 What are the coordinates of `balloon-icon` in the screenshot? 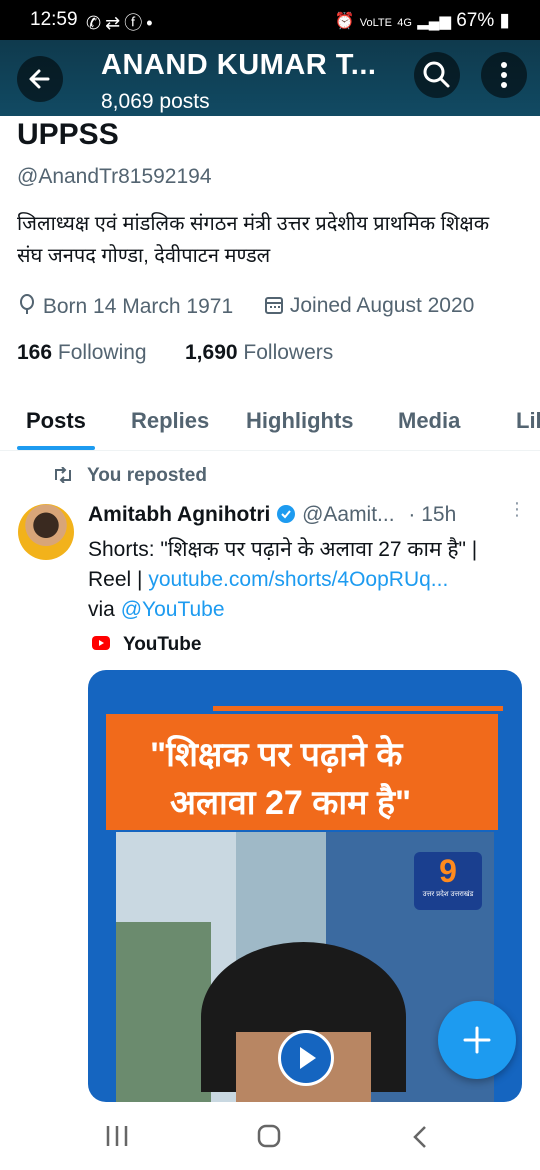 It's located at (27, 304).